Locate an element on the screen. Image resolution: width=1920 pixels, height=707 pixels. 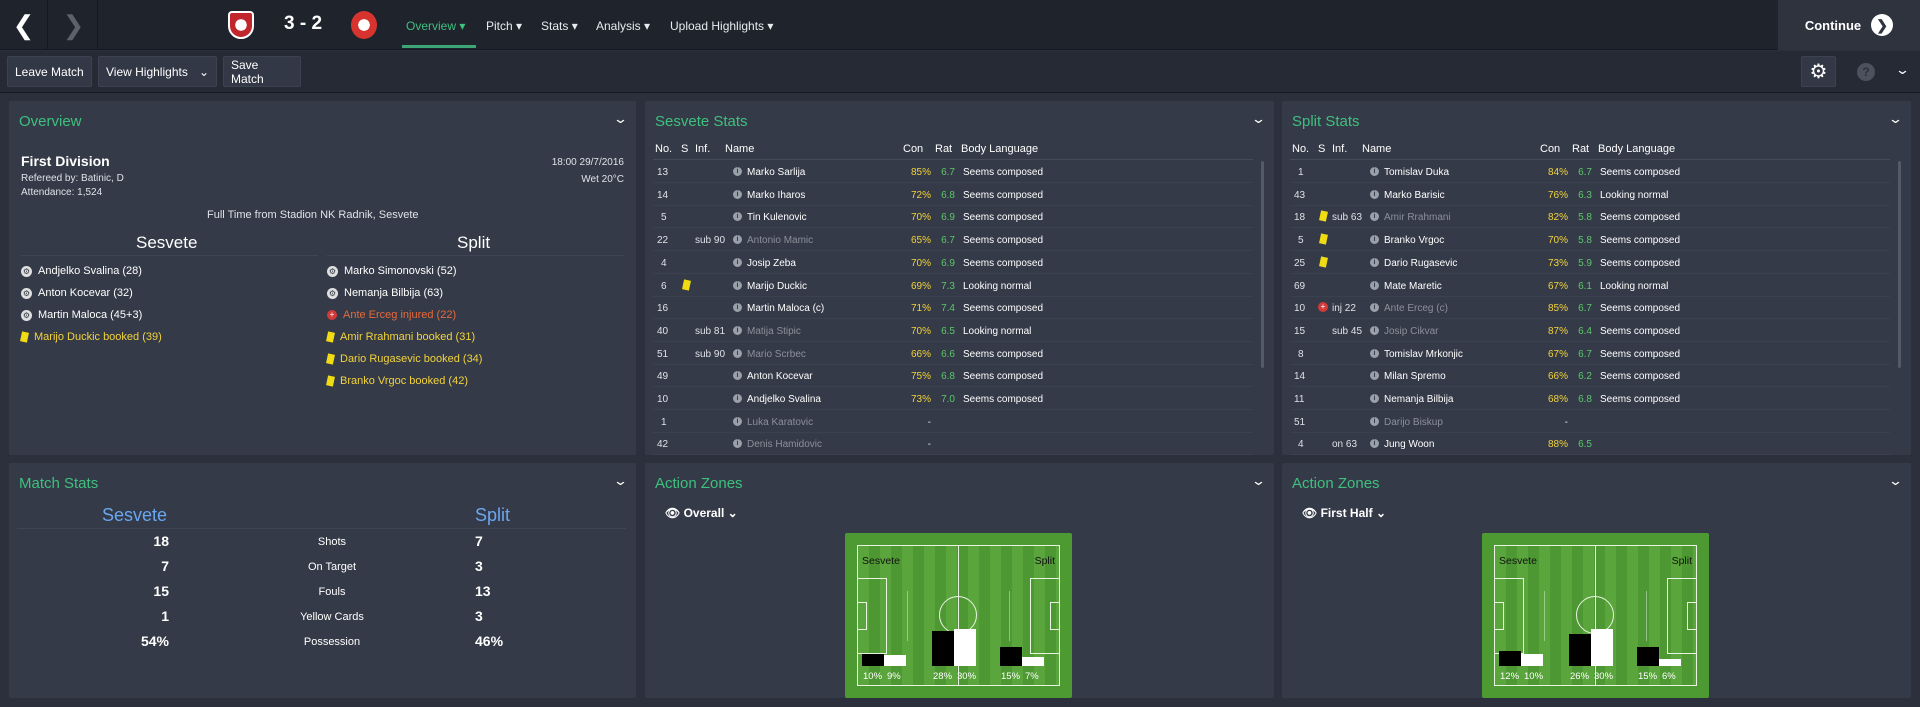
player-name: Luka Karatovic is located at coordinates (780, 422).